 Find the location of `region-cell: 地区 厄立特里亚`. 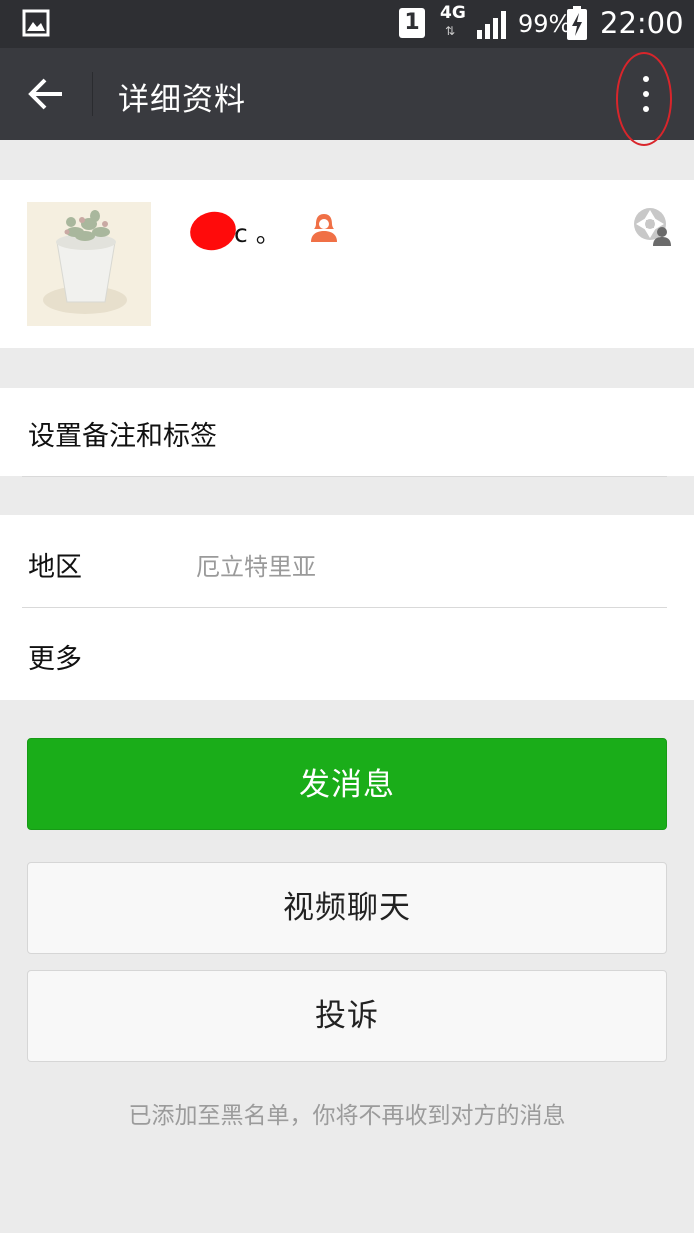

region-cell: 地区 厄立特里亚 is located at coordinates (347, 561).